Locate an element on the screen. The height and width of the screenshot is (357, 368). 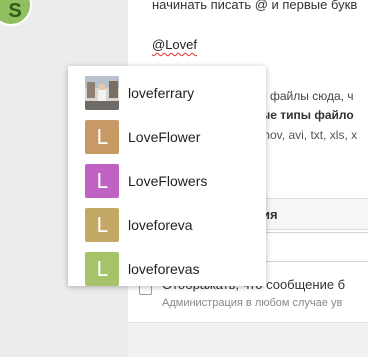
mention-suggestion-item: Lloveforevas is located at coordinates (167, 269).